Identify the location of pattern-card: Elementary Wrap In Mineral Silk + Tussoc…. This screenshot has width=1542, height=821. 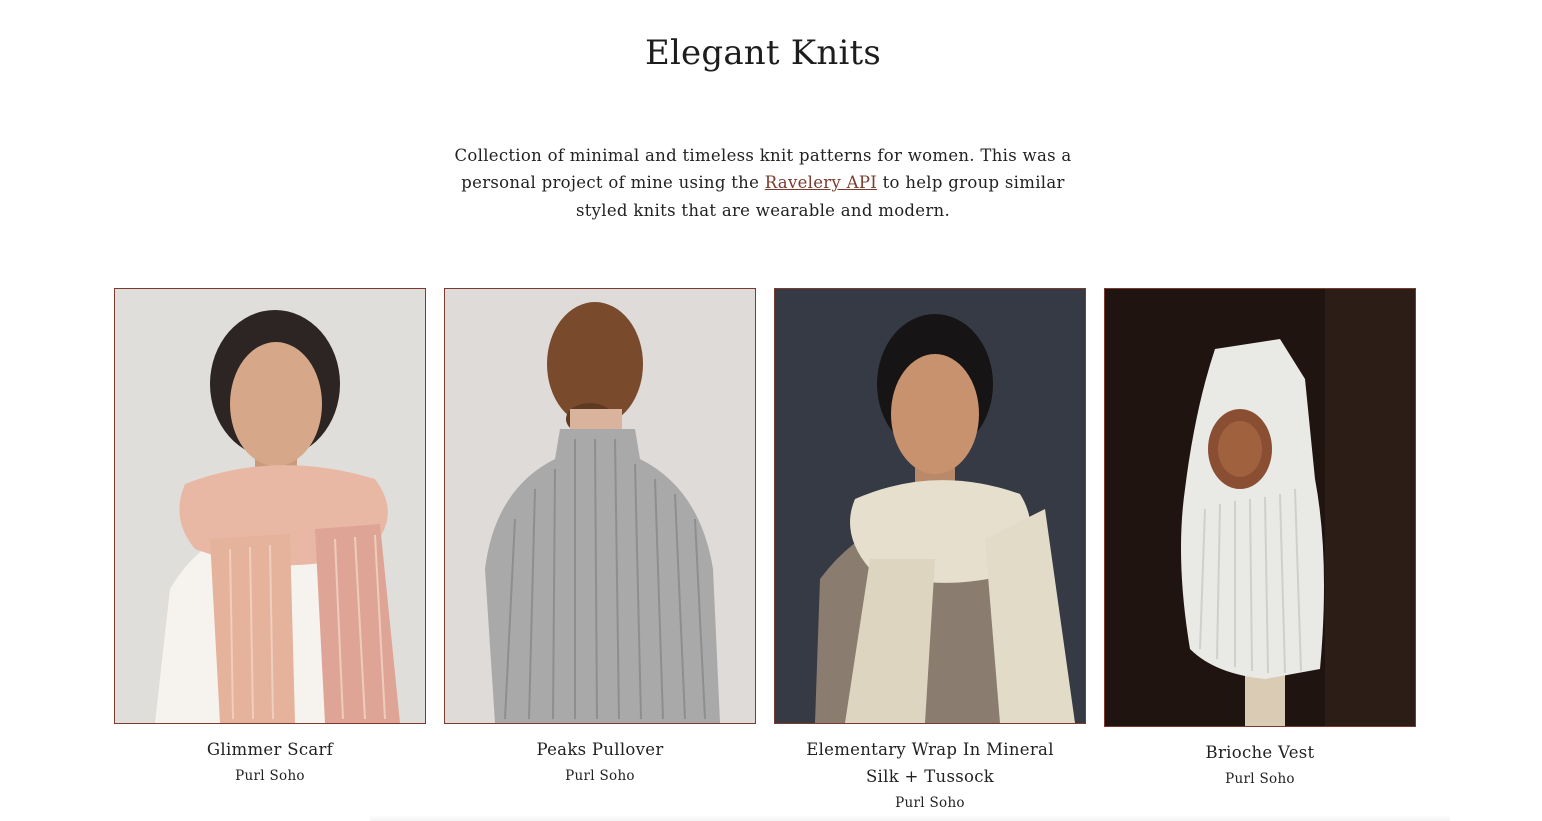
(930, 552).